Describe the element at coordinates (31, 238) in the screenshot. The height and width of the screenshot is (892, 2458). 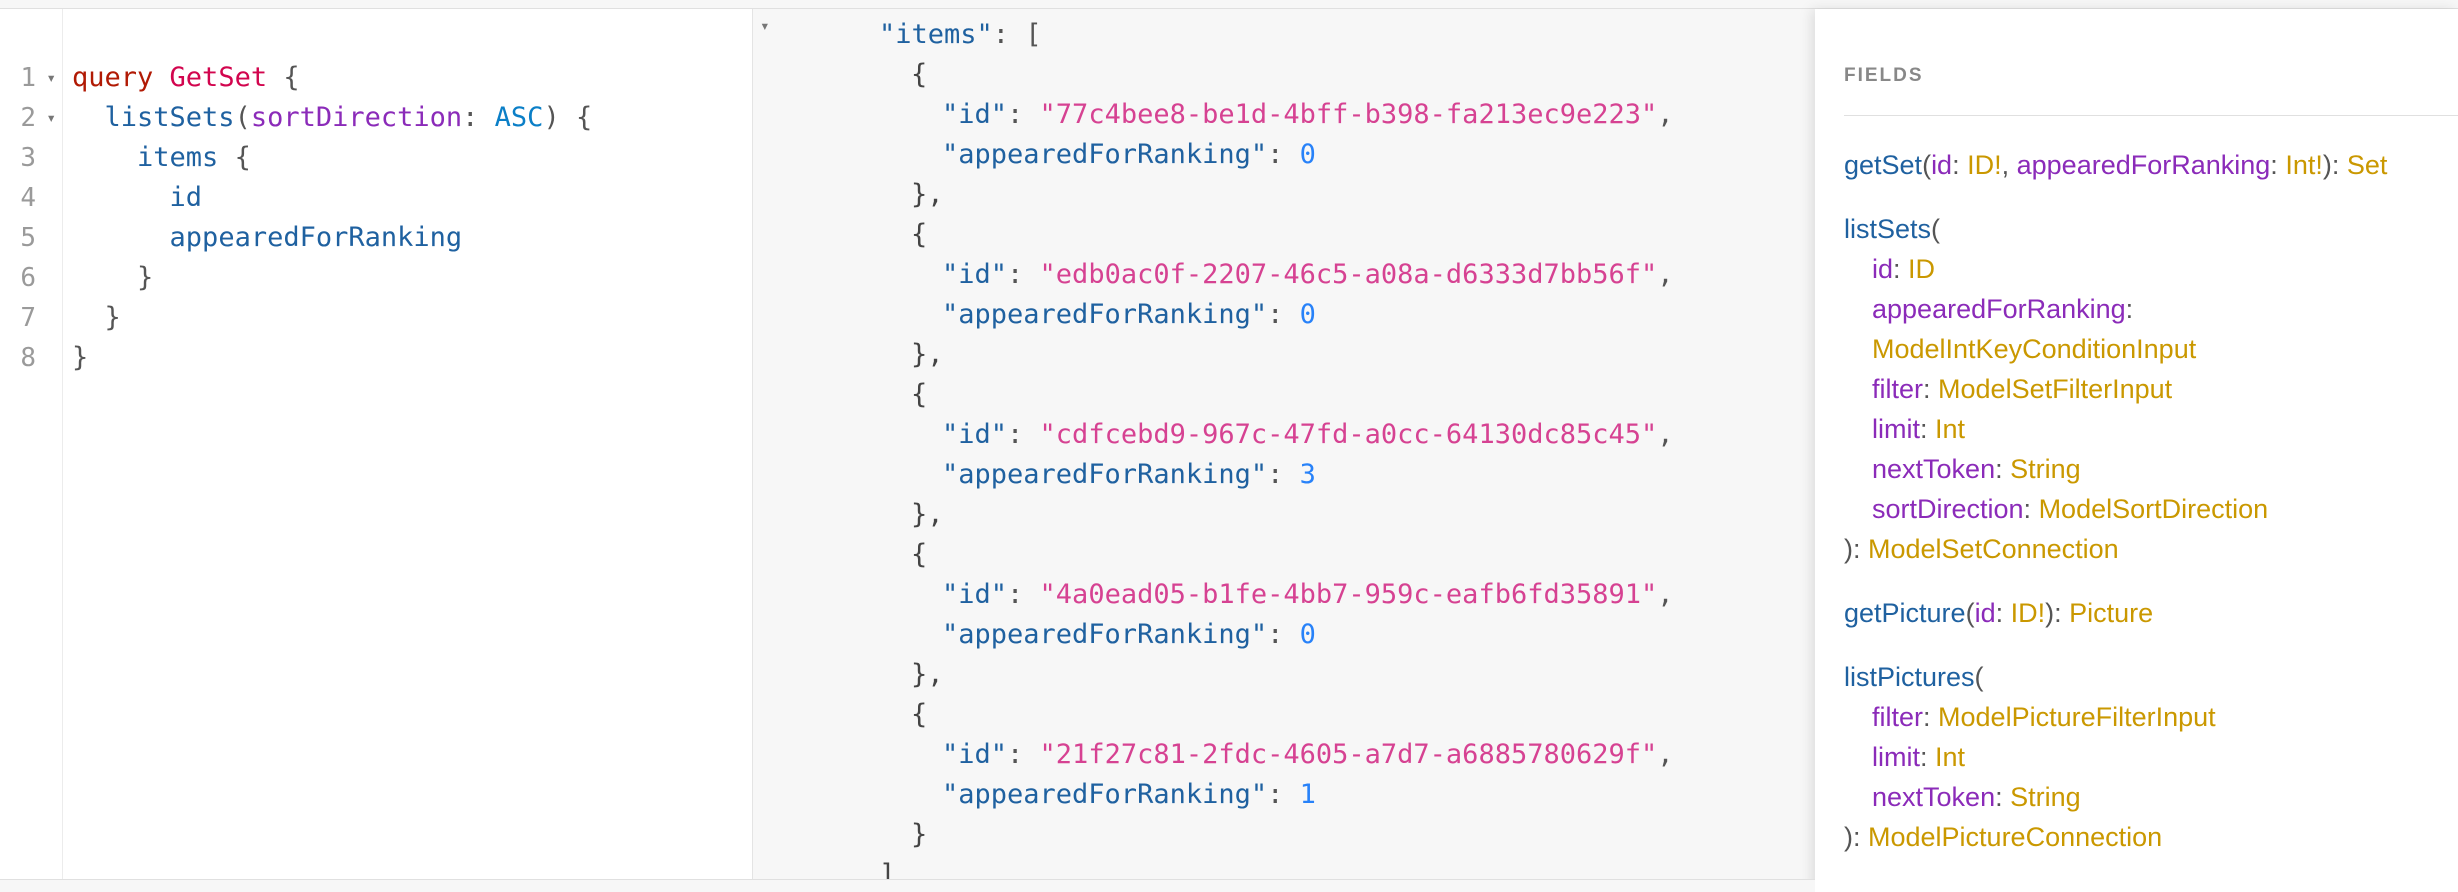
I see `gutter-line-5: 5` at that location.